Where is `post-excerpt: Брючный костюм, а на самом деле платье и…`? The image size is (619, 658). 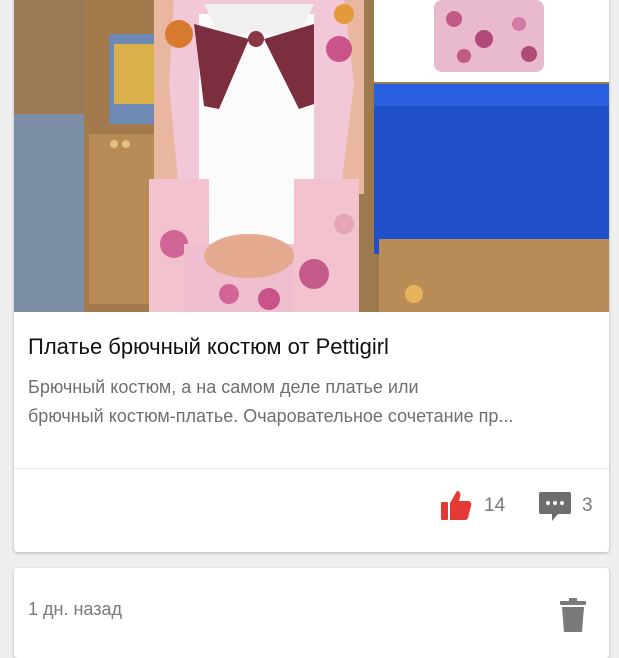 post-excerpt: Брючный костюм, а на самом деле платье и… is located at coordinates (310, 402).